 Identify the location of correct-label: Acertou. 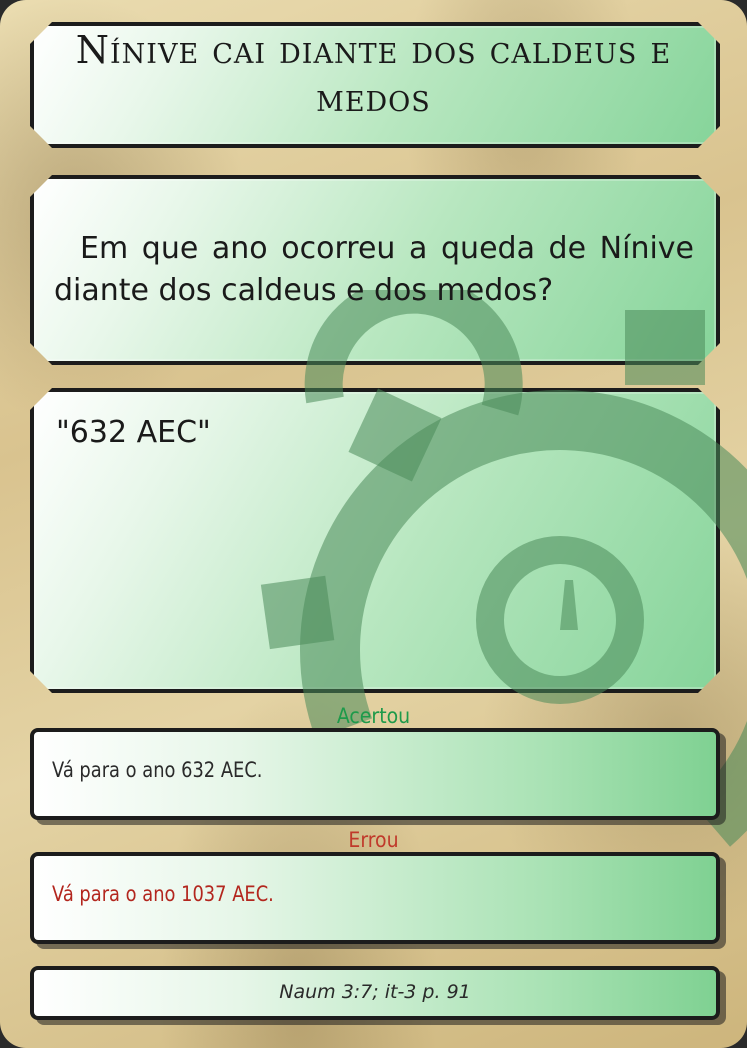
(373, 716).